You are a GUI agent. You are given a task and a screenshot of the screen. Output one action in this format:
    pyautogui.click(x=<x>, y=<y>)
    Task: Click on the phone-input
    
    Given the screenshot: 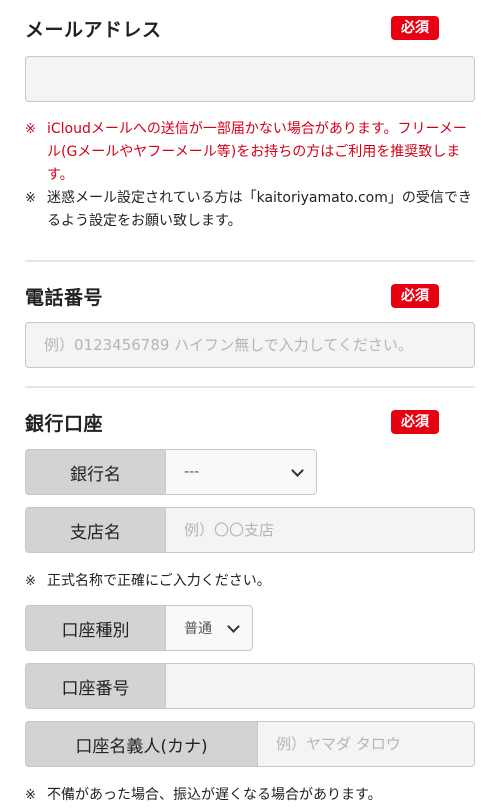 What is the action you would take?
    pyautogui.click(x=250, y=345)
    